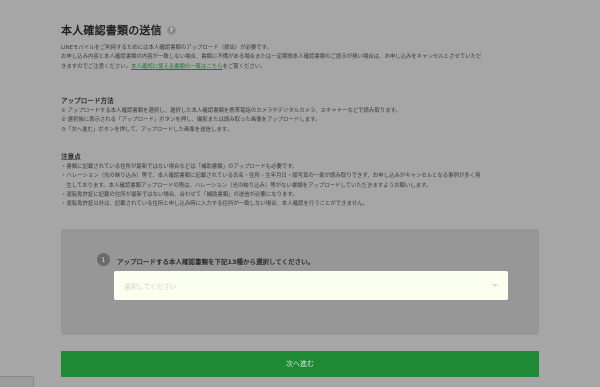 The image size is (600, 387). Describe the element at coordinates (495, 285) in the screenshot. I see `chevron-down-icon` at that location.